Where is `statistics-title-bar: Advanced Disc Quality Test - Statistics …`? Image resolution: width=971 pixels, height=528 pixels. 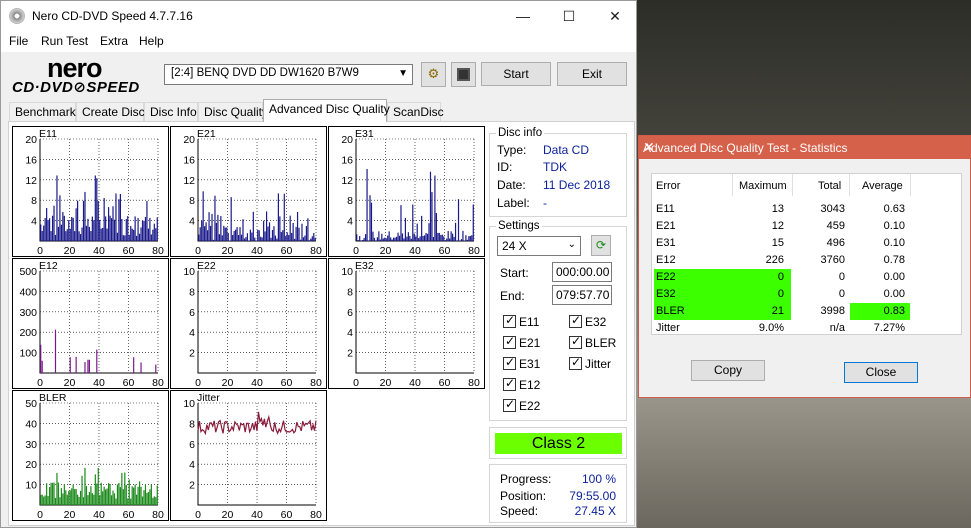 statistics-title-bar: Advanced Disc Quality Test - Statistics … is located at coordinates (804, 147).